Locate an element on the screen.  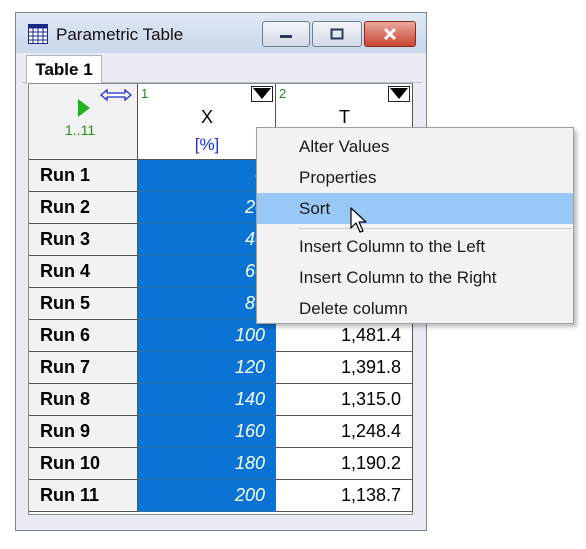
close-icon is located at coordinates (390, 34).